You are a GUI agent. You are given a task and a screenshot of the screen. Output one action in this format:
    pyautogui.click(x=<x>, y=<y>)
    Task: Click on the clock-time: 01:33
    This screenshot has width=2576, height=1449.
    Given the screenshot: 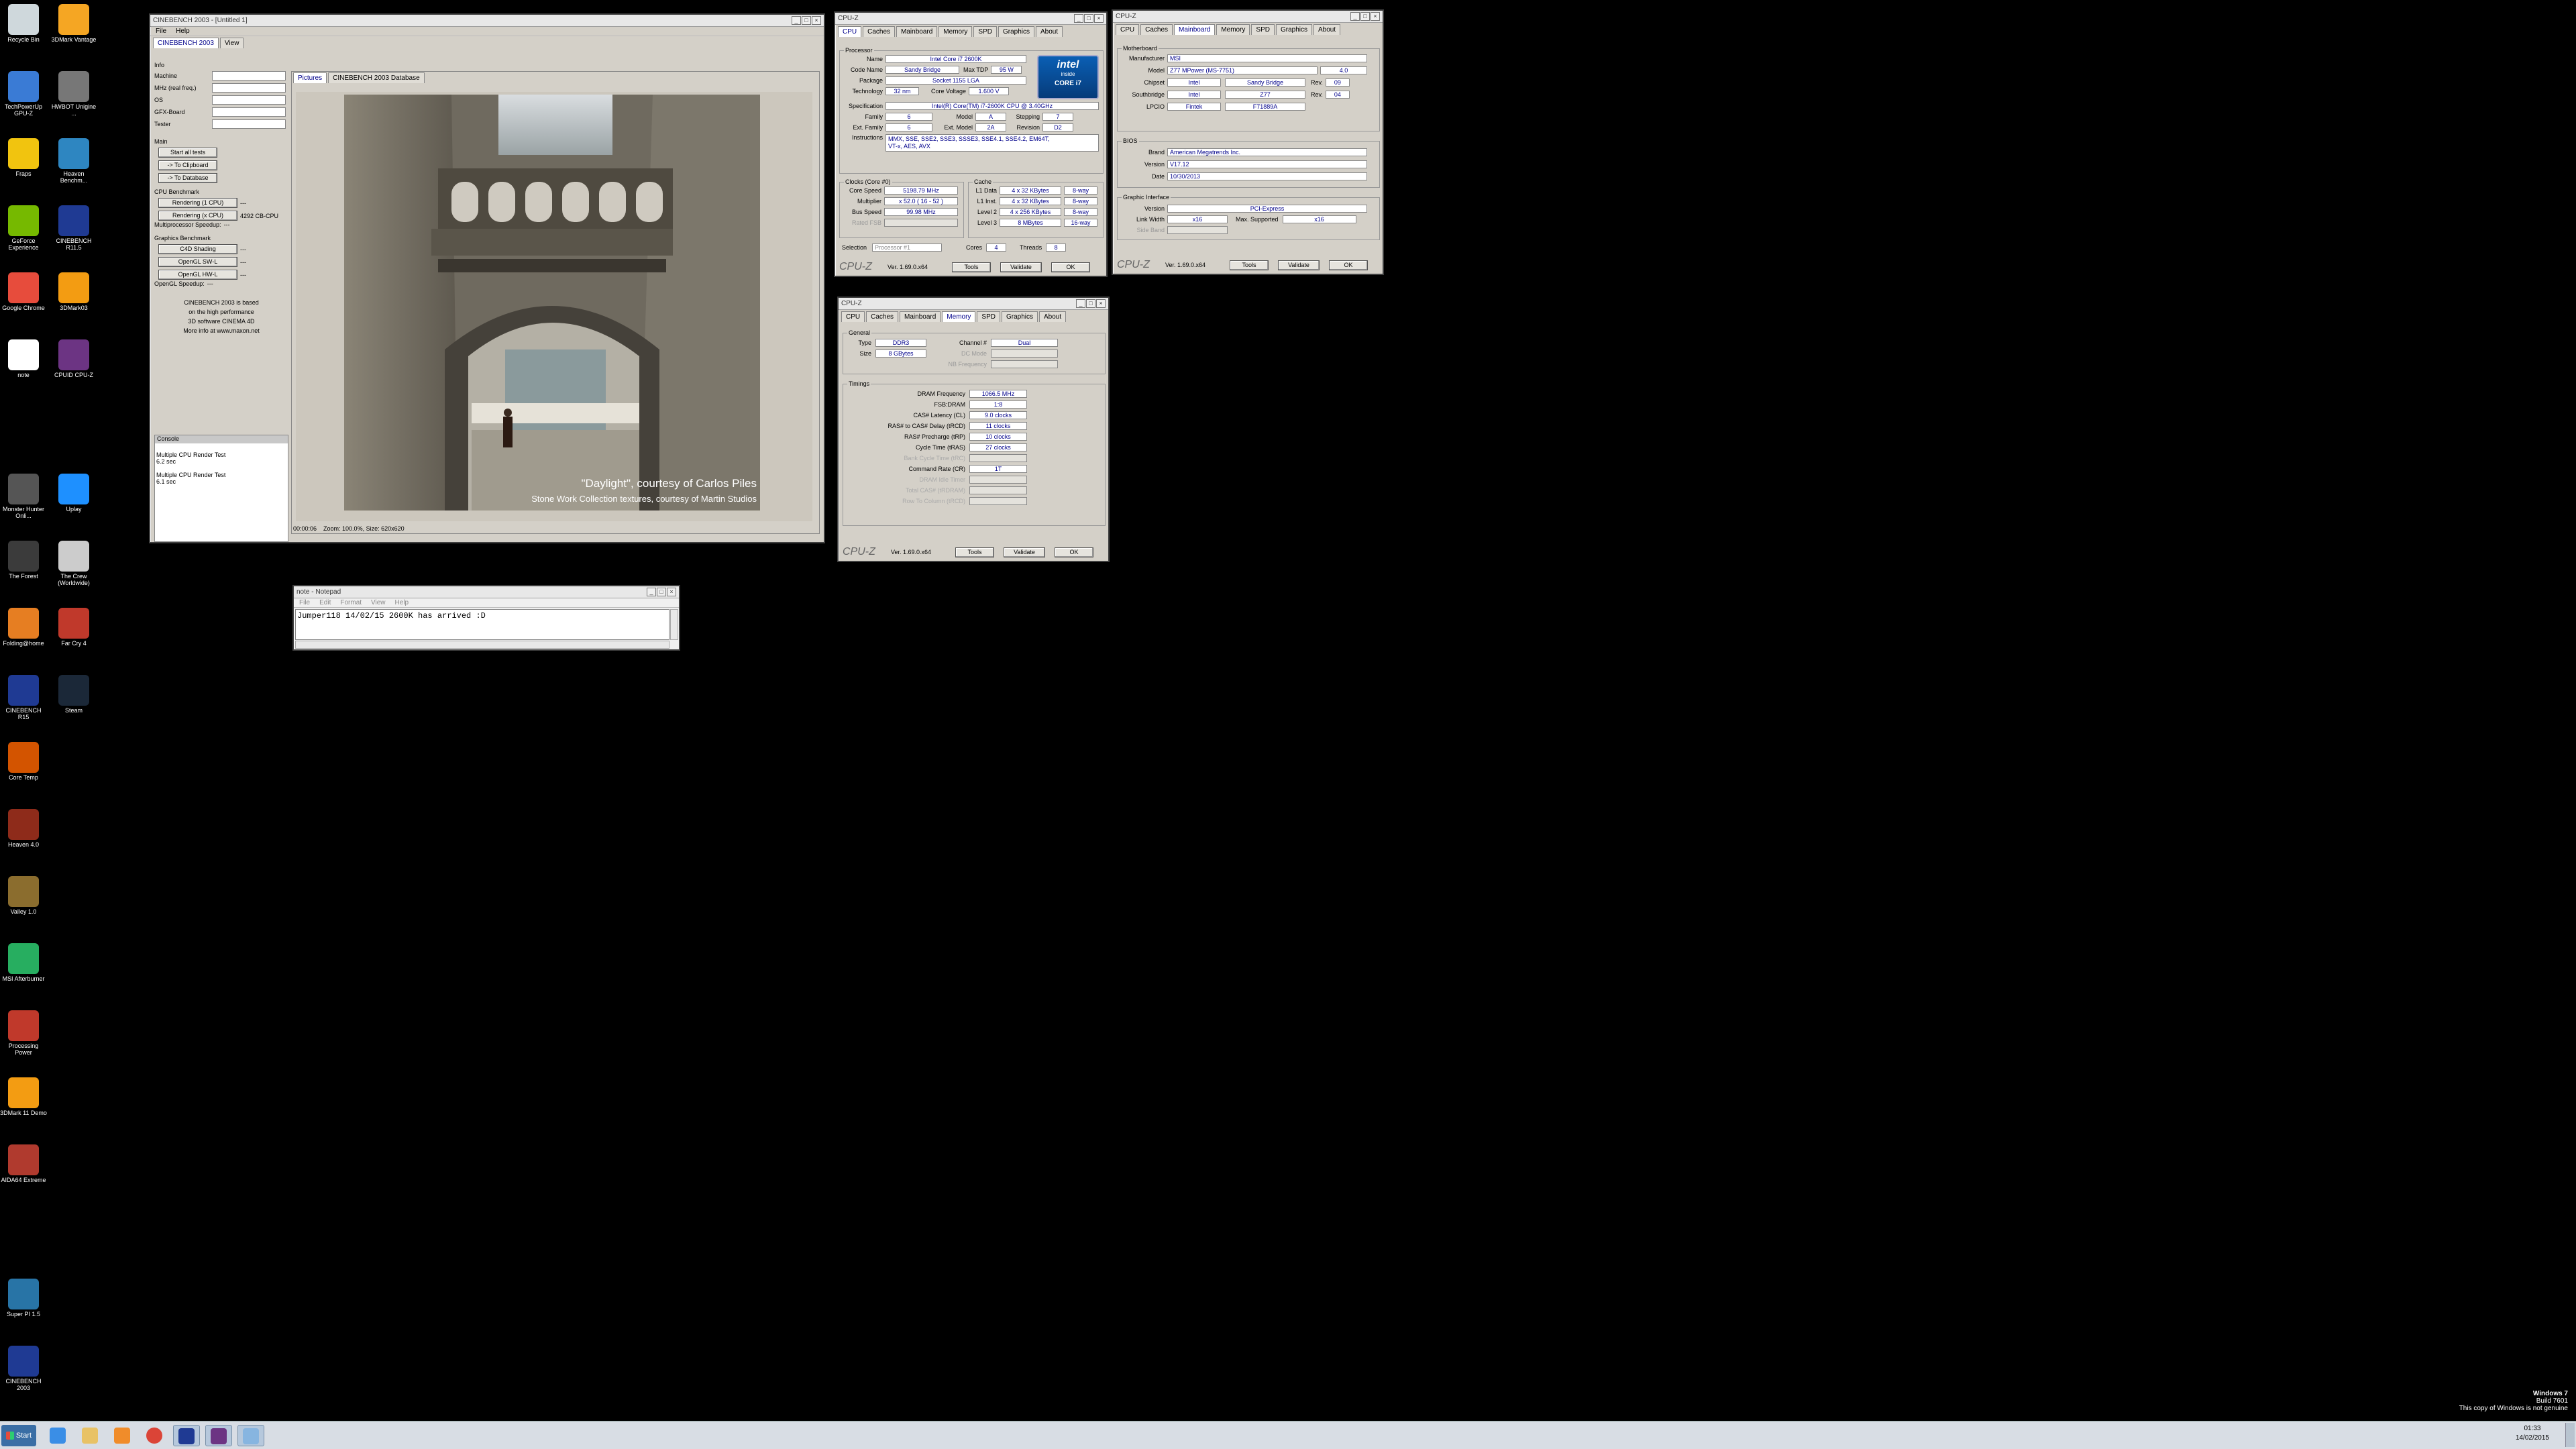 What is the action you would take?
    pyautogui.click(x=2532, y=1429)
    